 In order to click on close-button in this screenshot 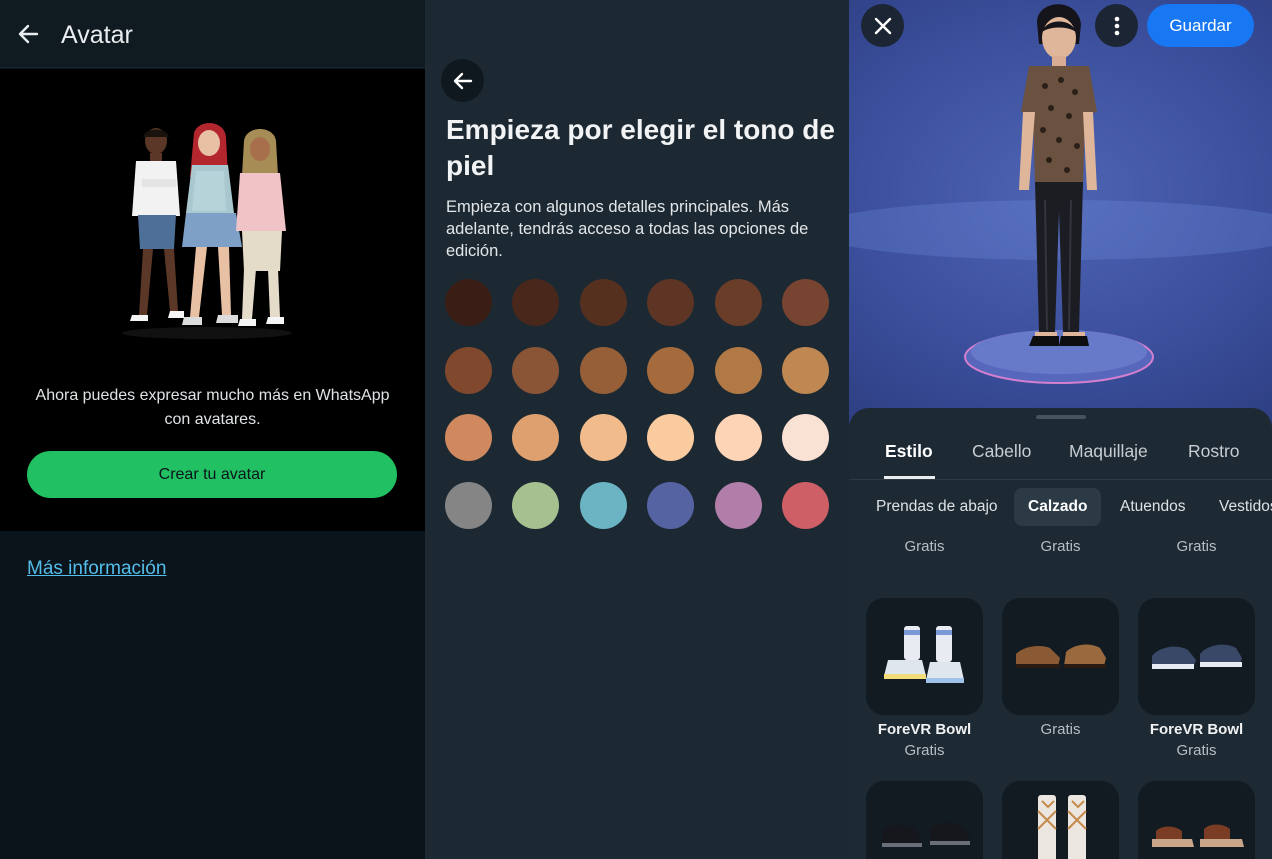, I will do `click(882, 25)`.